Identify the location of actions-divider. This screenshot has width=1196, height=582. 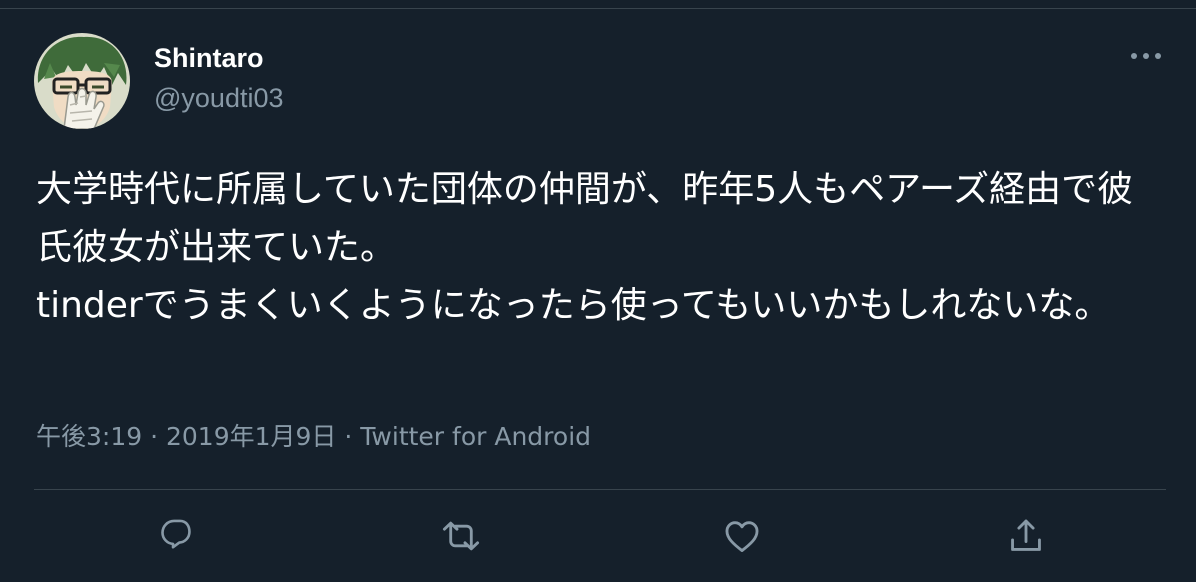
(600, 489).